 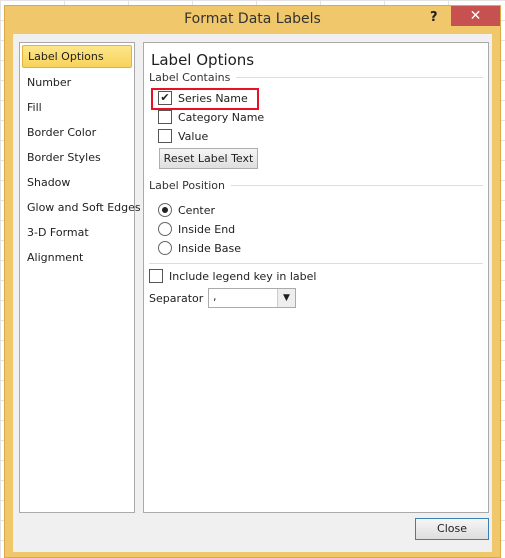 I want to click on chevron-down-icon: ▼, so click(x=286, y=298).